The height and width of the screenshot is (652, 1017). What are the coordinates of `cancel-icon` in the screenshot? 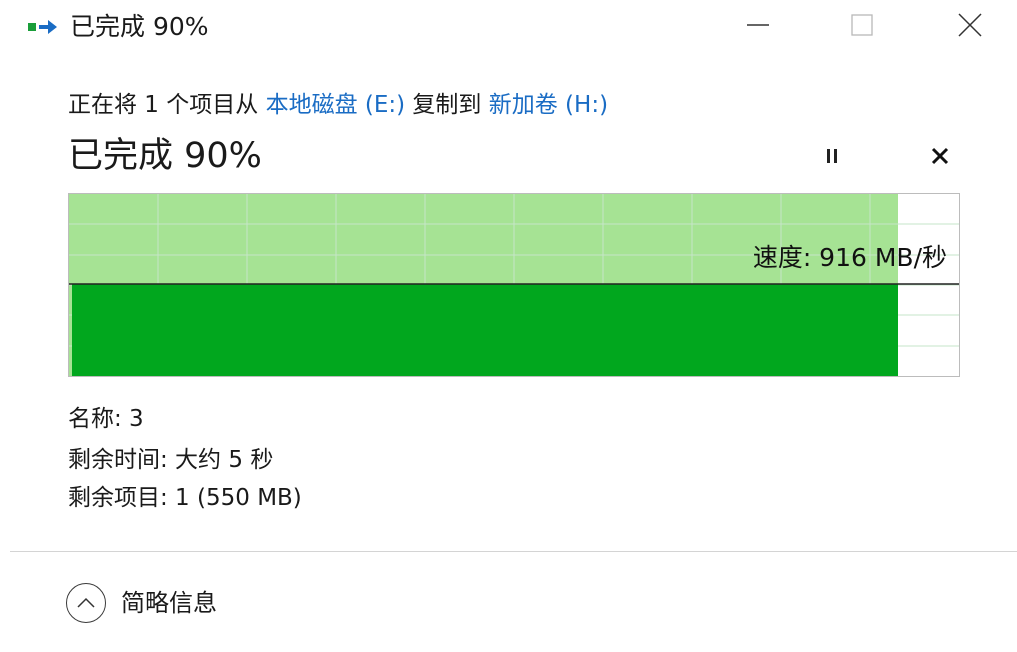 It's located at (940, 158).